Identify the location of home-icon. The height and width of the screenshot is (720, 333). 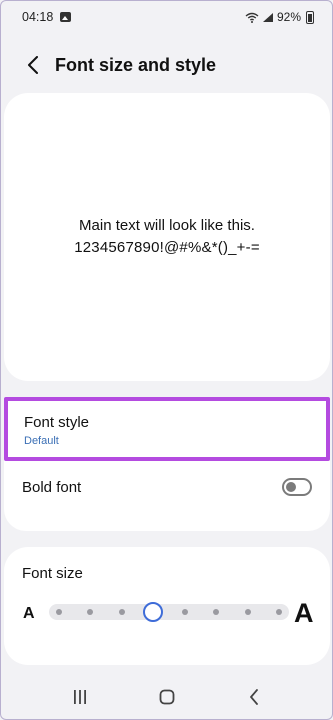
(166, 697).